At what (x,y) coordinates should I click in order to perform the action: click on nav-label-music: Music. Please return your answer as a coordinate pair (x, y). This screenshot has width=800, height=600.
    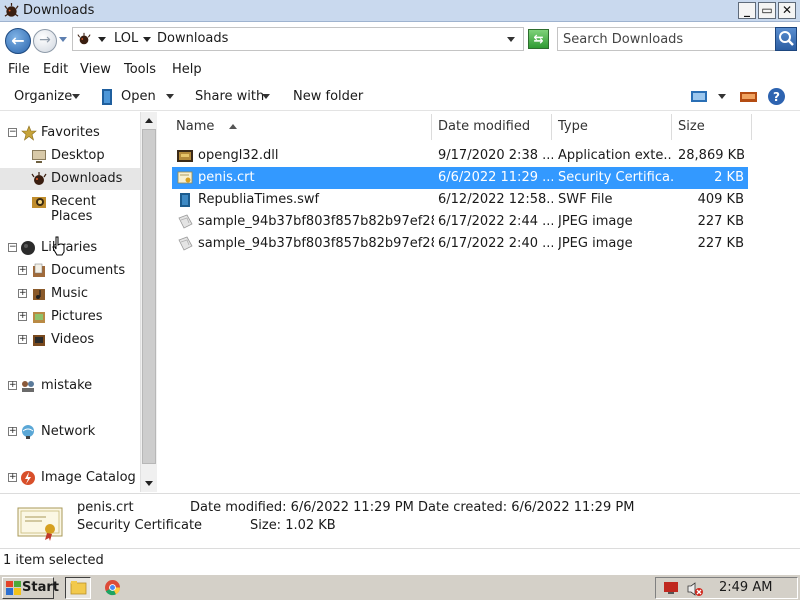
    Looking at the image, I should click on (69, 293).